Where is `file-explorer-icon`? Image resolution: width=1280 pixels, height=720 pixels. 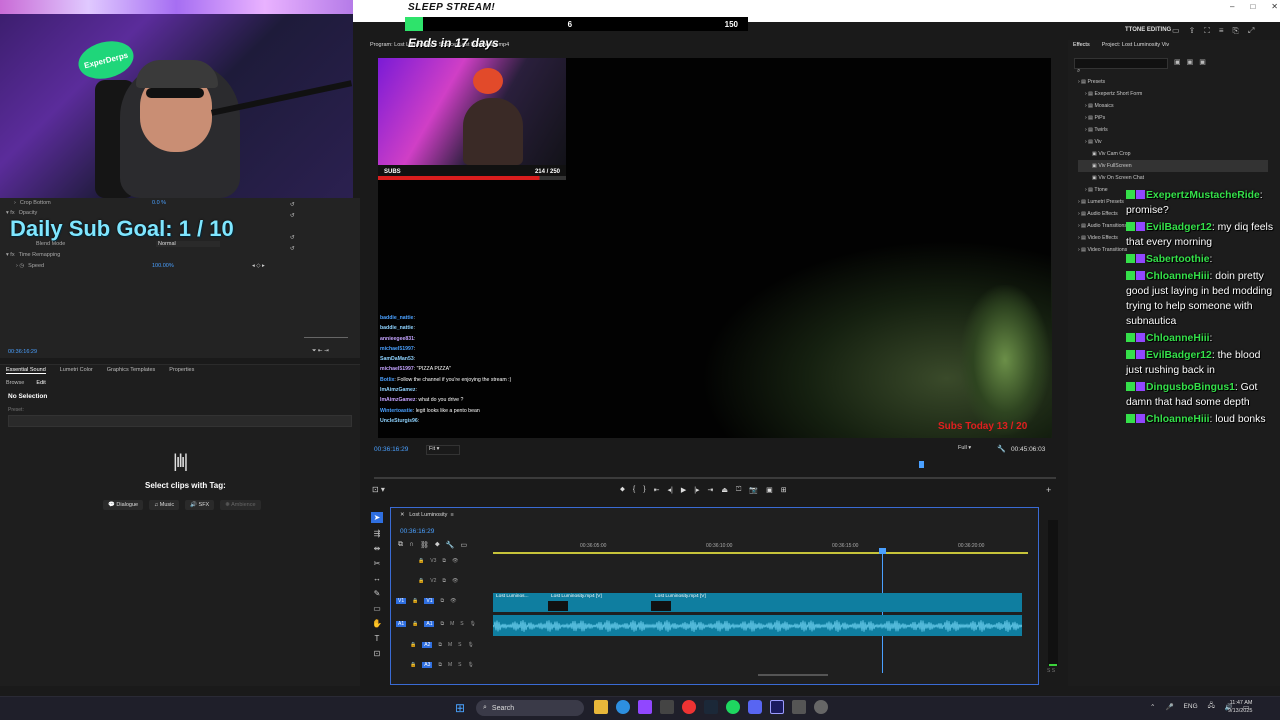 file-explorer-icon is located at coordinates (601, 707).